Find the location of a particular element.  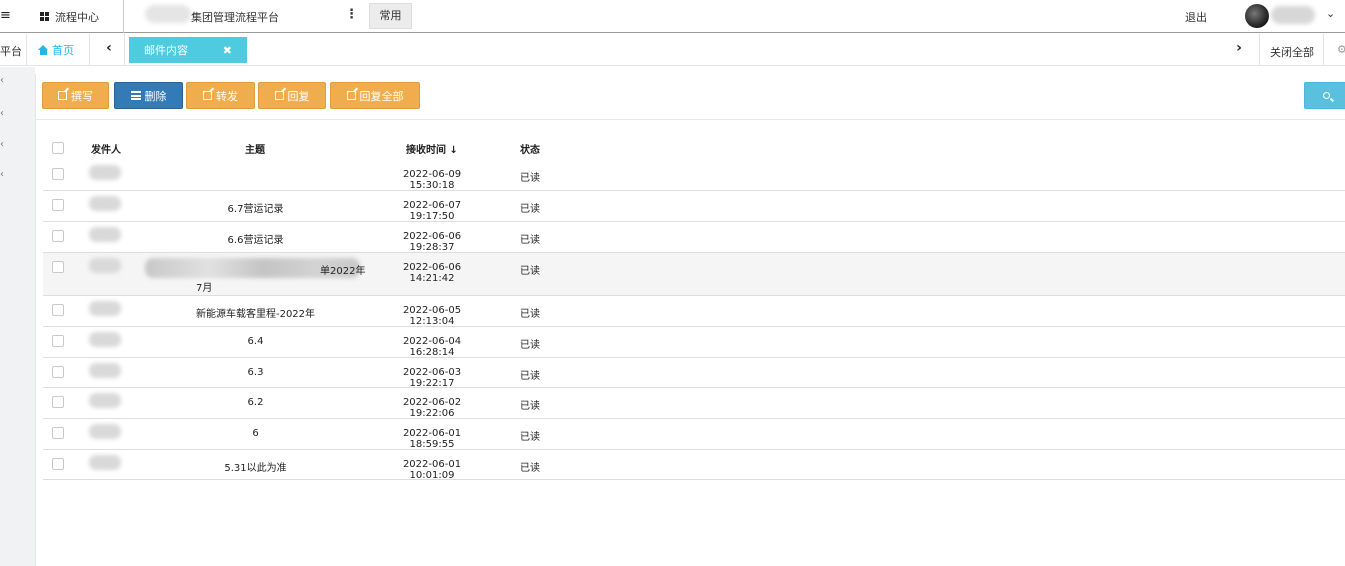

table-row: 6.6营运记录 2022-06-06 19:28:37 已读 is located at coordinates (694, 237).